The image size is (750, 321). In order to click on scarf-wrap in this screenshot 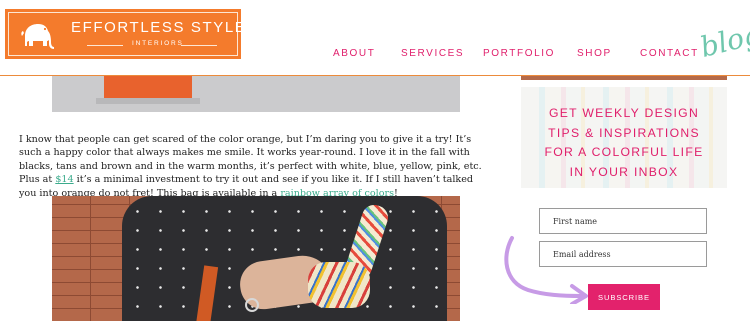, I will do `click(339, 285)`.